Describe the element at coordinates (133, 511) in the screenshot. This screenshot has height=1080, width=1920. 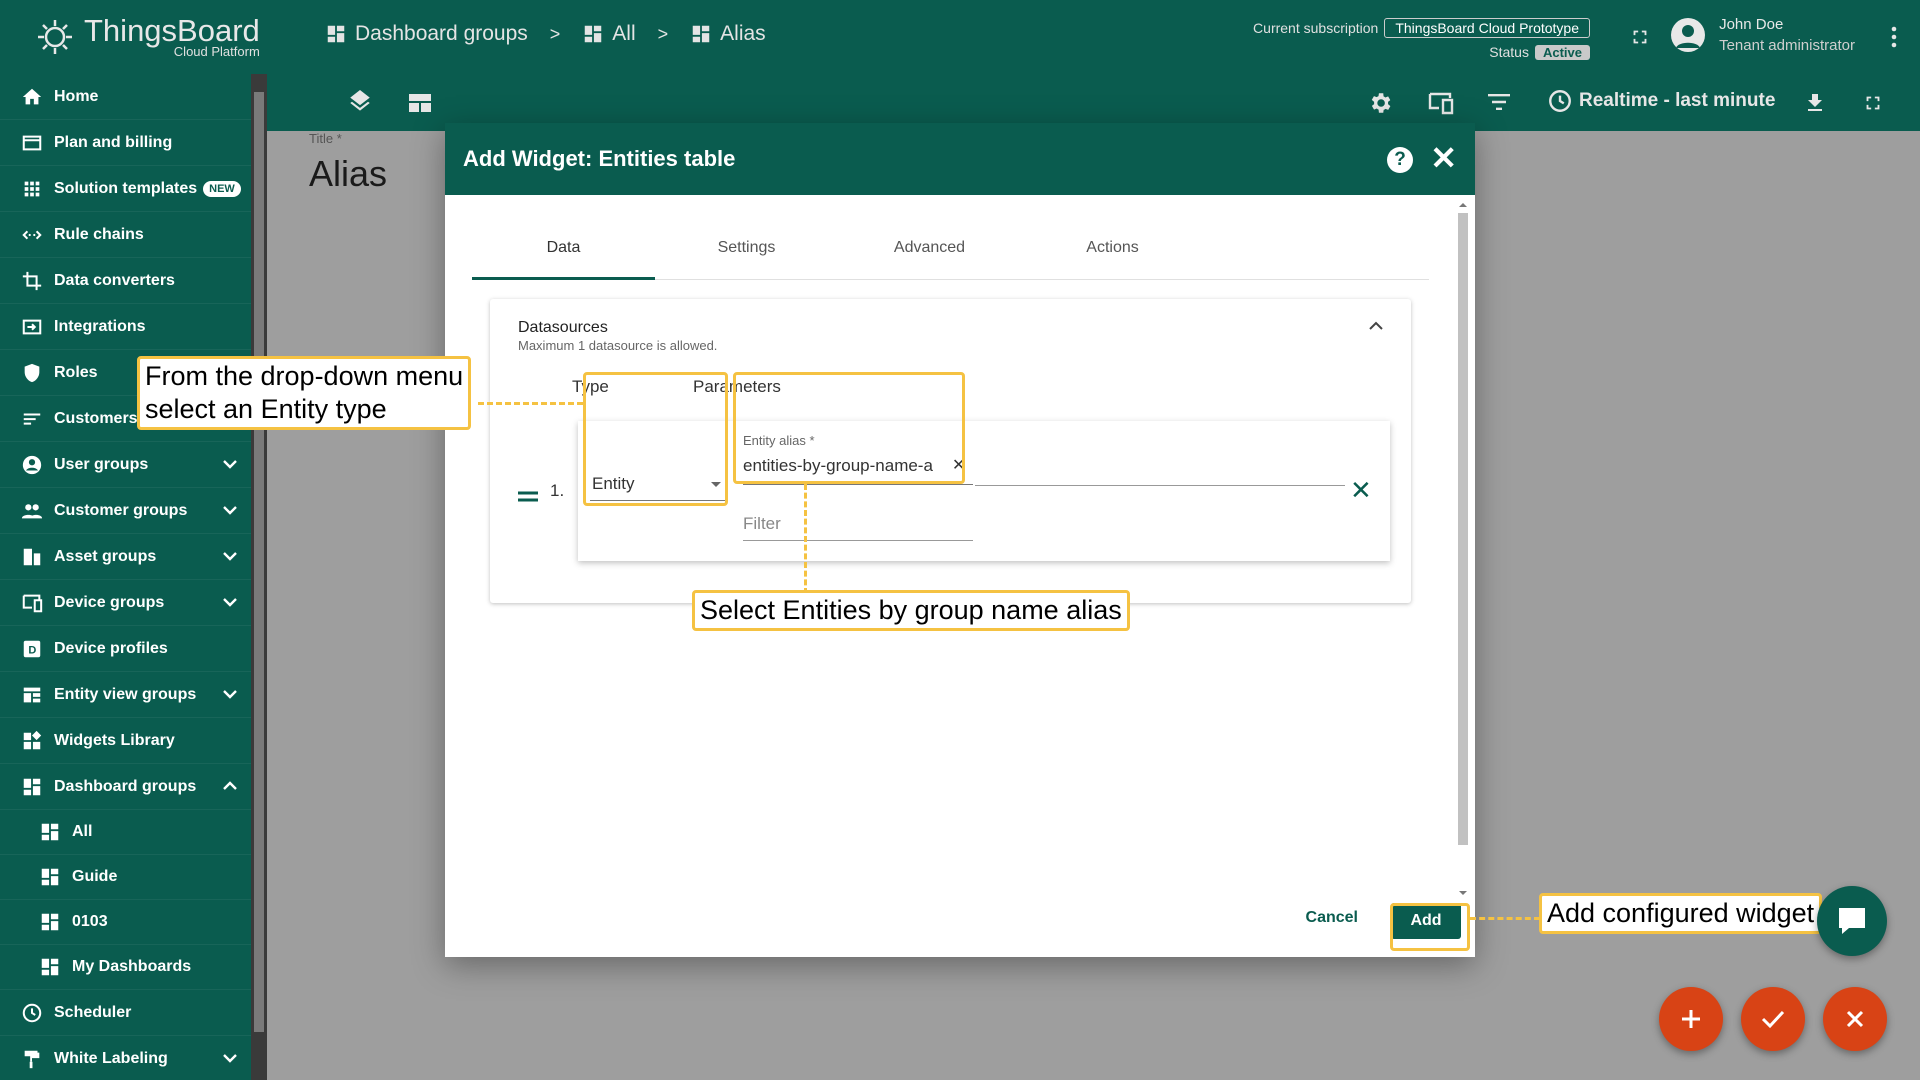
I see `sidebar-item-customer-groups: Customer groups` at that location.